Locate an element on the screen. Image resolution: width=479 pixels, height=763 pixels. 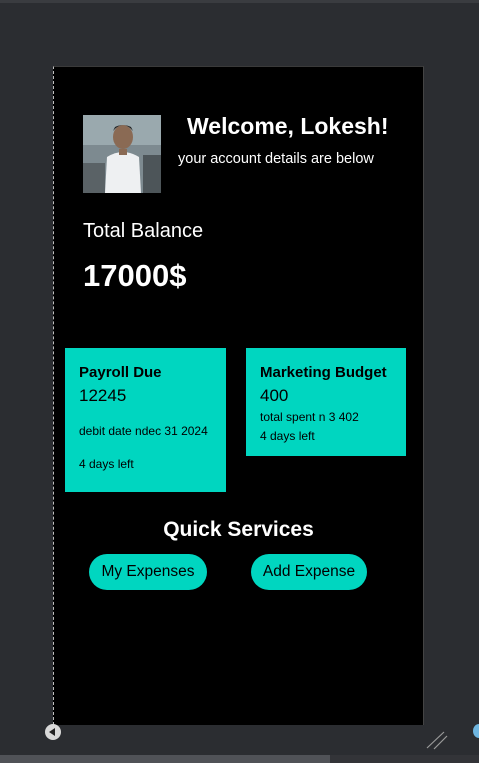
left-arrow-icon is located at coordinates (53, 732).